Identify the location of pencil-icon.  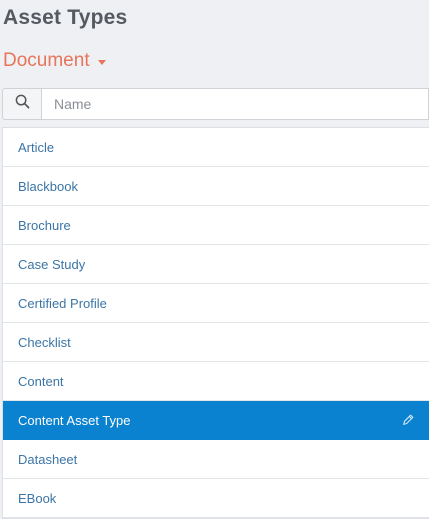
(408, 420).